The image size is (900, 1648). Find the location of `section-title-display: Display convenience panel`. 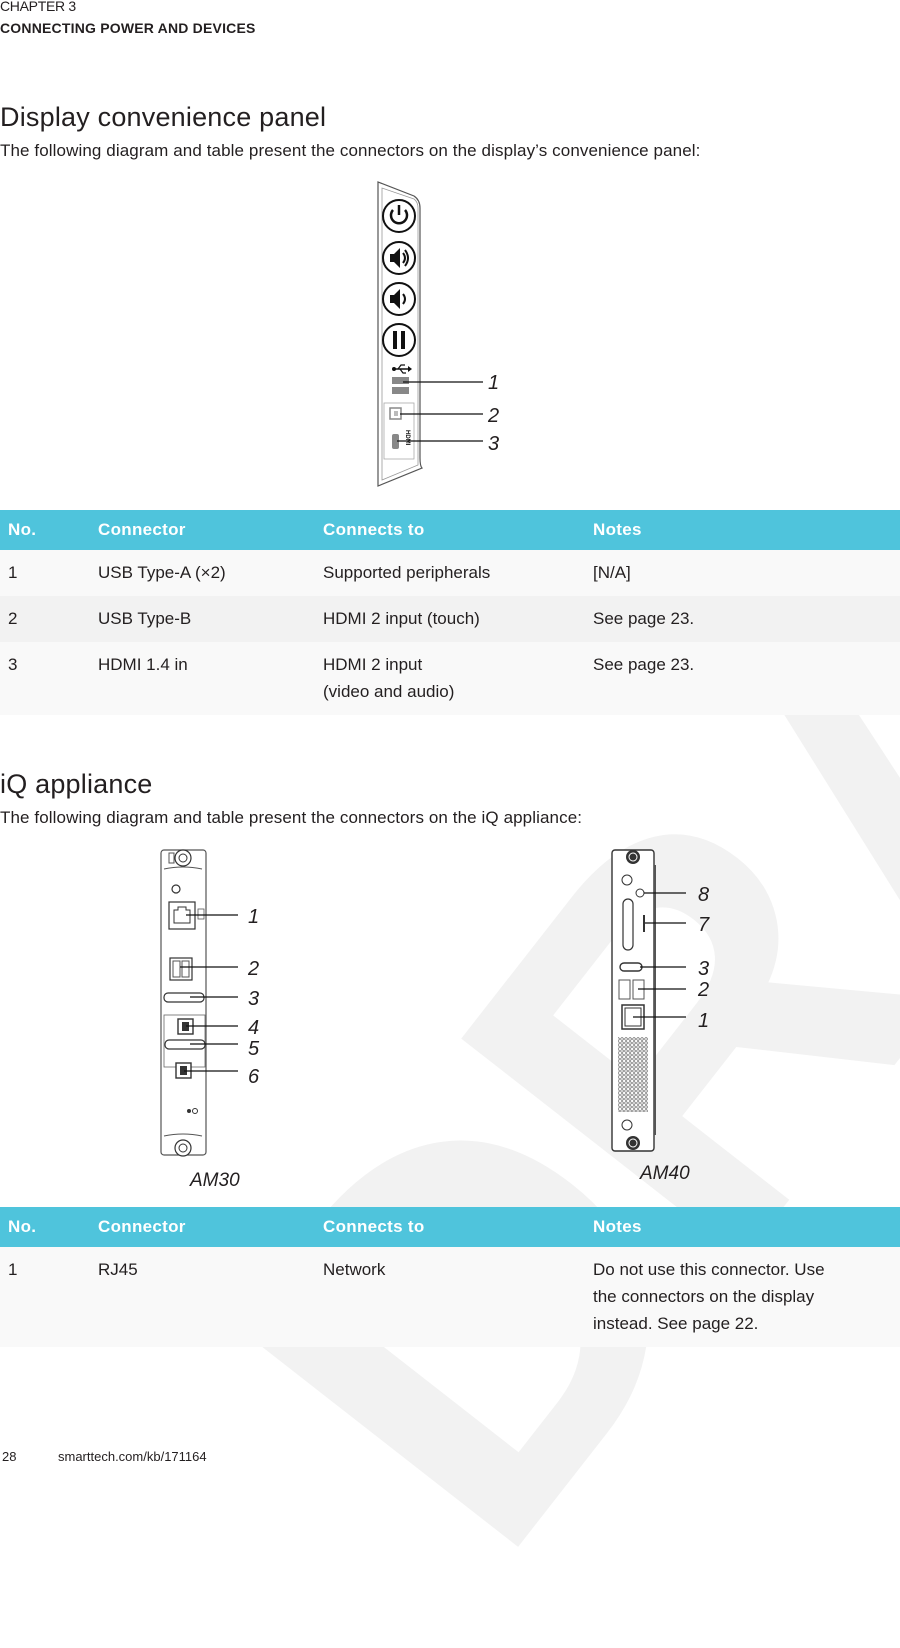

section-title-display: Display convenience panel is located at coordinates (163, 117).